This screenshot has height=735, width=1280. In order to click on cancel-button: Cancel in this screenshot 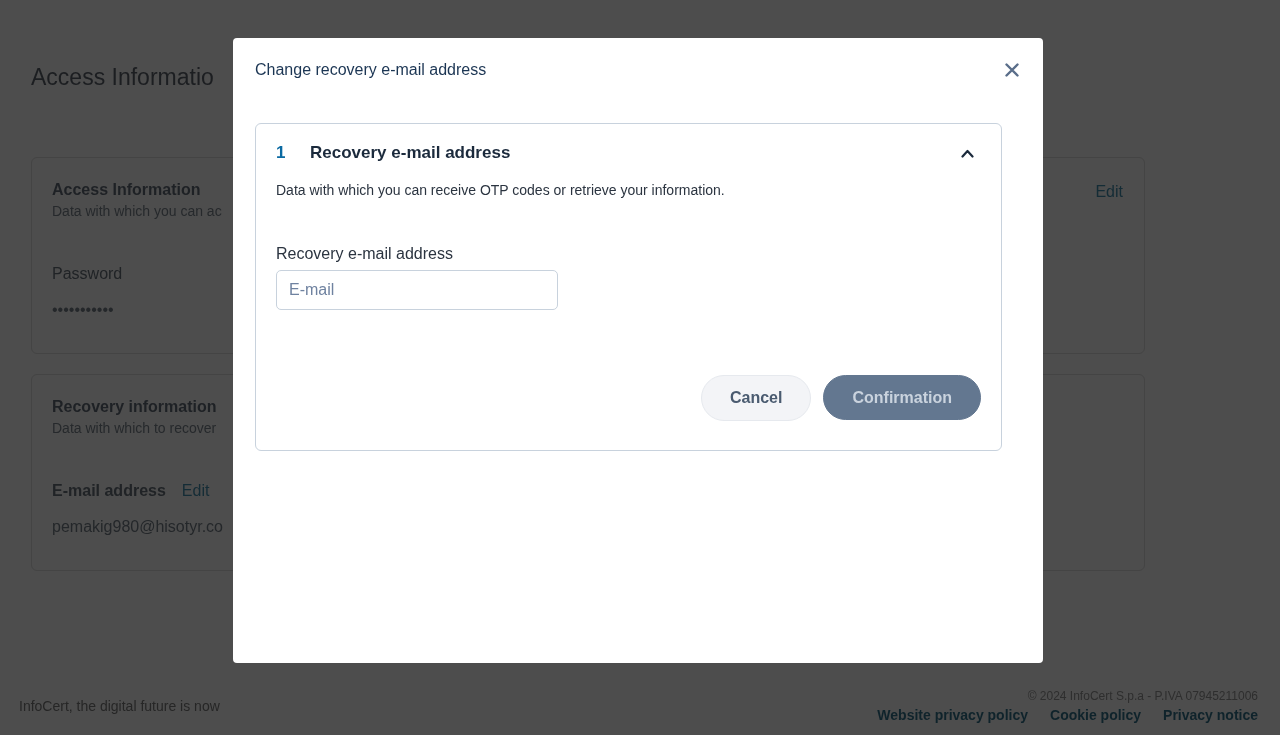, I will do `click(756, 398)`.